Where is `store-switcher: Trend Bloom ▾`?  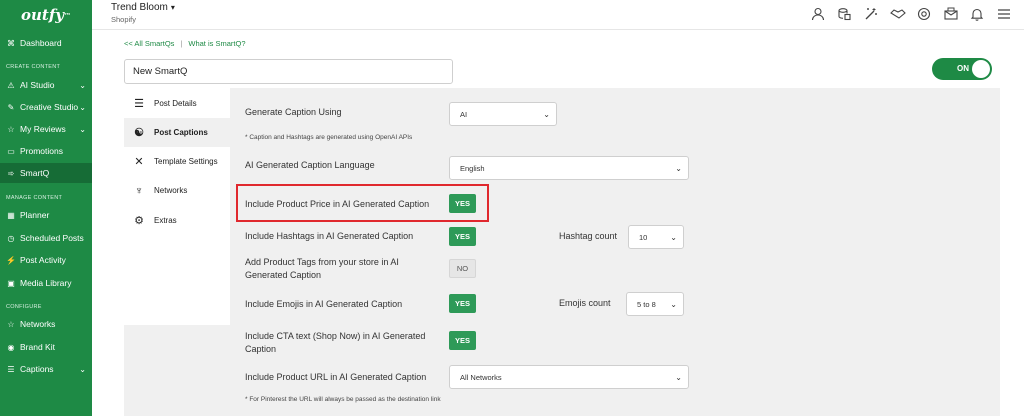 store-switcher: Trend Bloom ▾ is located at coordinates (143, 7).